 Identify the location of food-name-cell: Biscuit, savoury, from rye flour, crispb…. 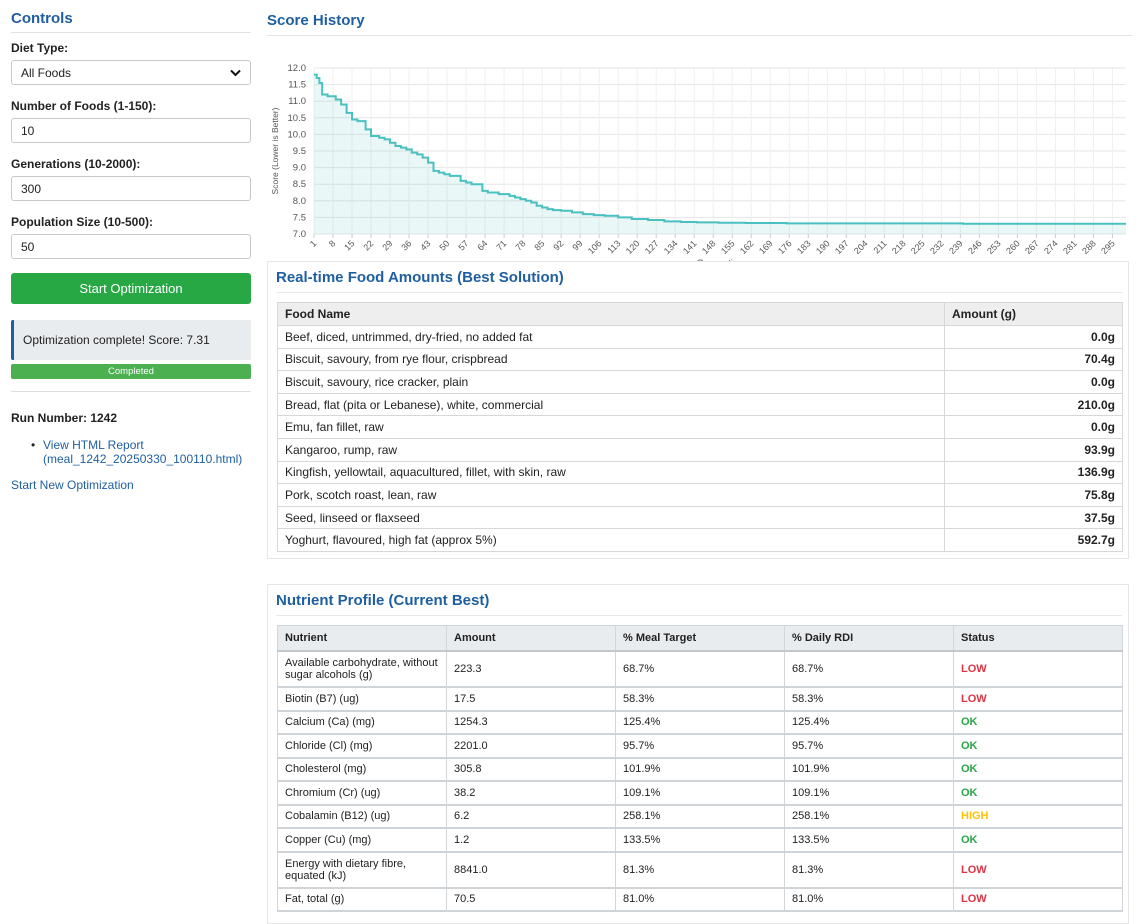
(611, 359).